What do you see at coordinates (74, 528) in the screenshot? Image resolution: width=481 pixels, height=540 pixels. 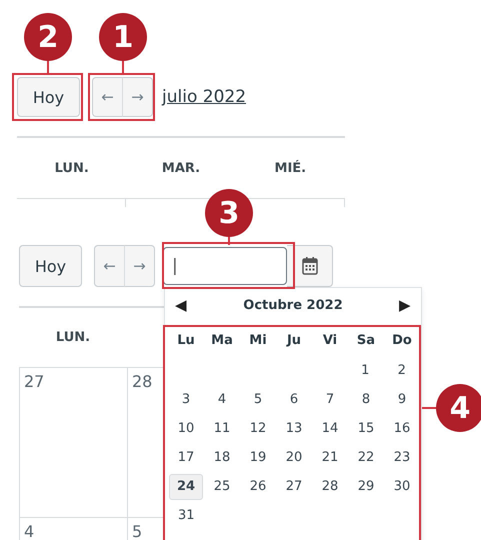 I see `day-cell: 4` at bounding box center [74, 528].